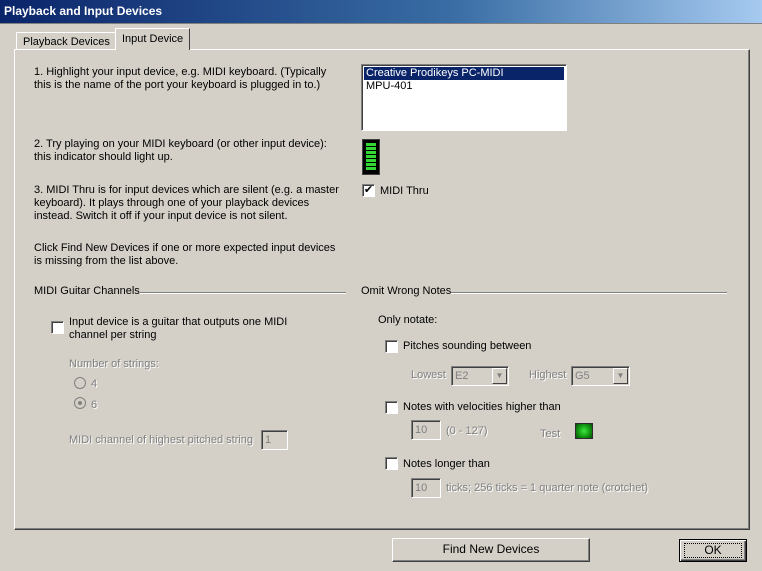 The height and width of the screenshot is (571, 762). Describe the element at coordinates (57, 327) in the screenshot. I see `guitar-input-checkbox` at that location.